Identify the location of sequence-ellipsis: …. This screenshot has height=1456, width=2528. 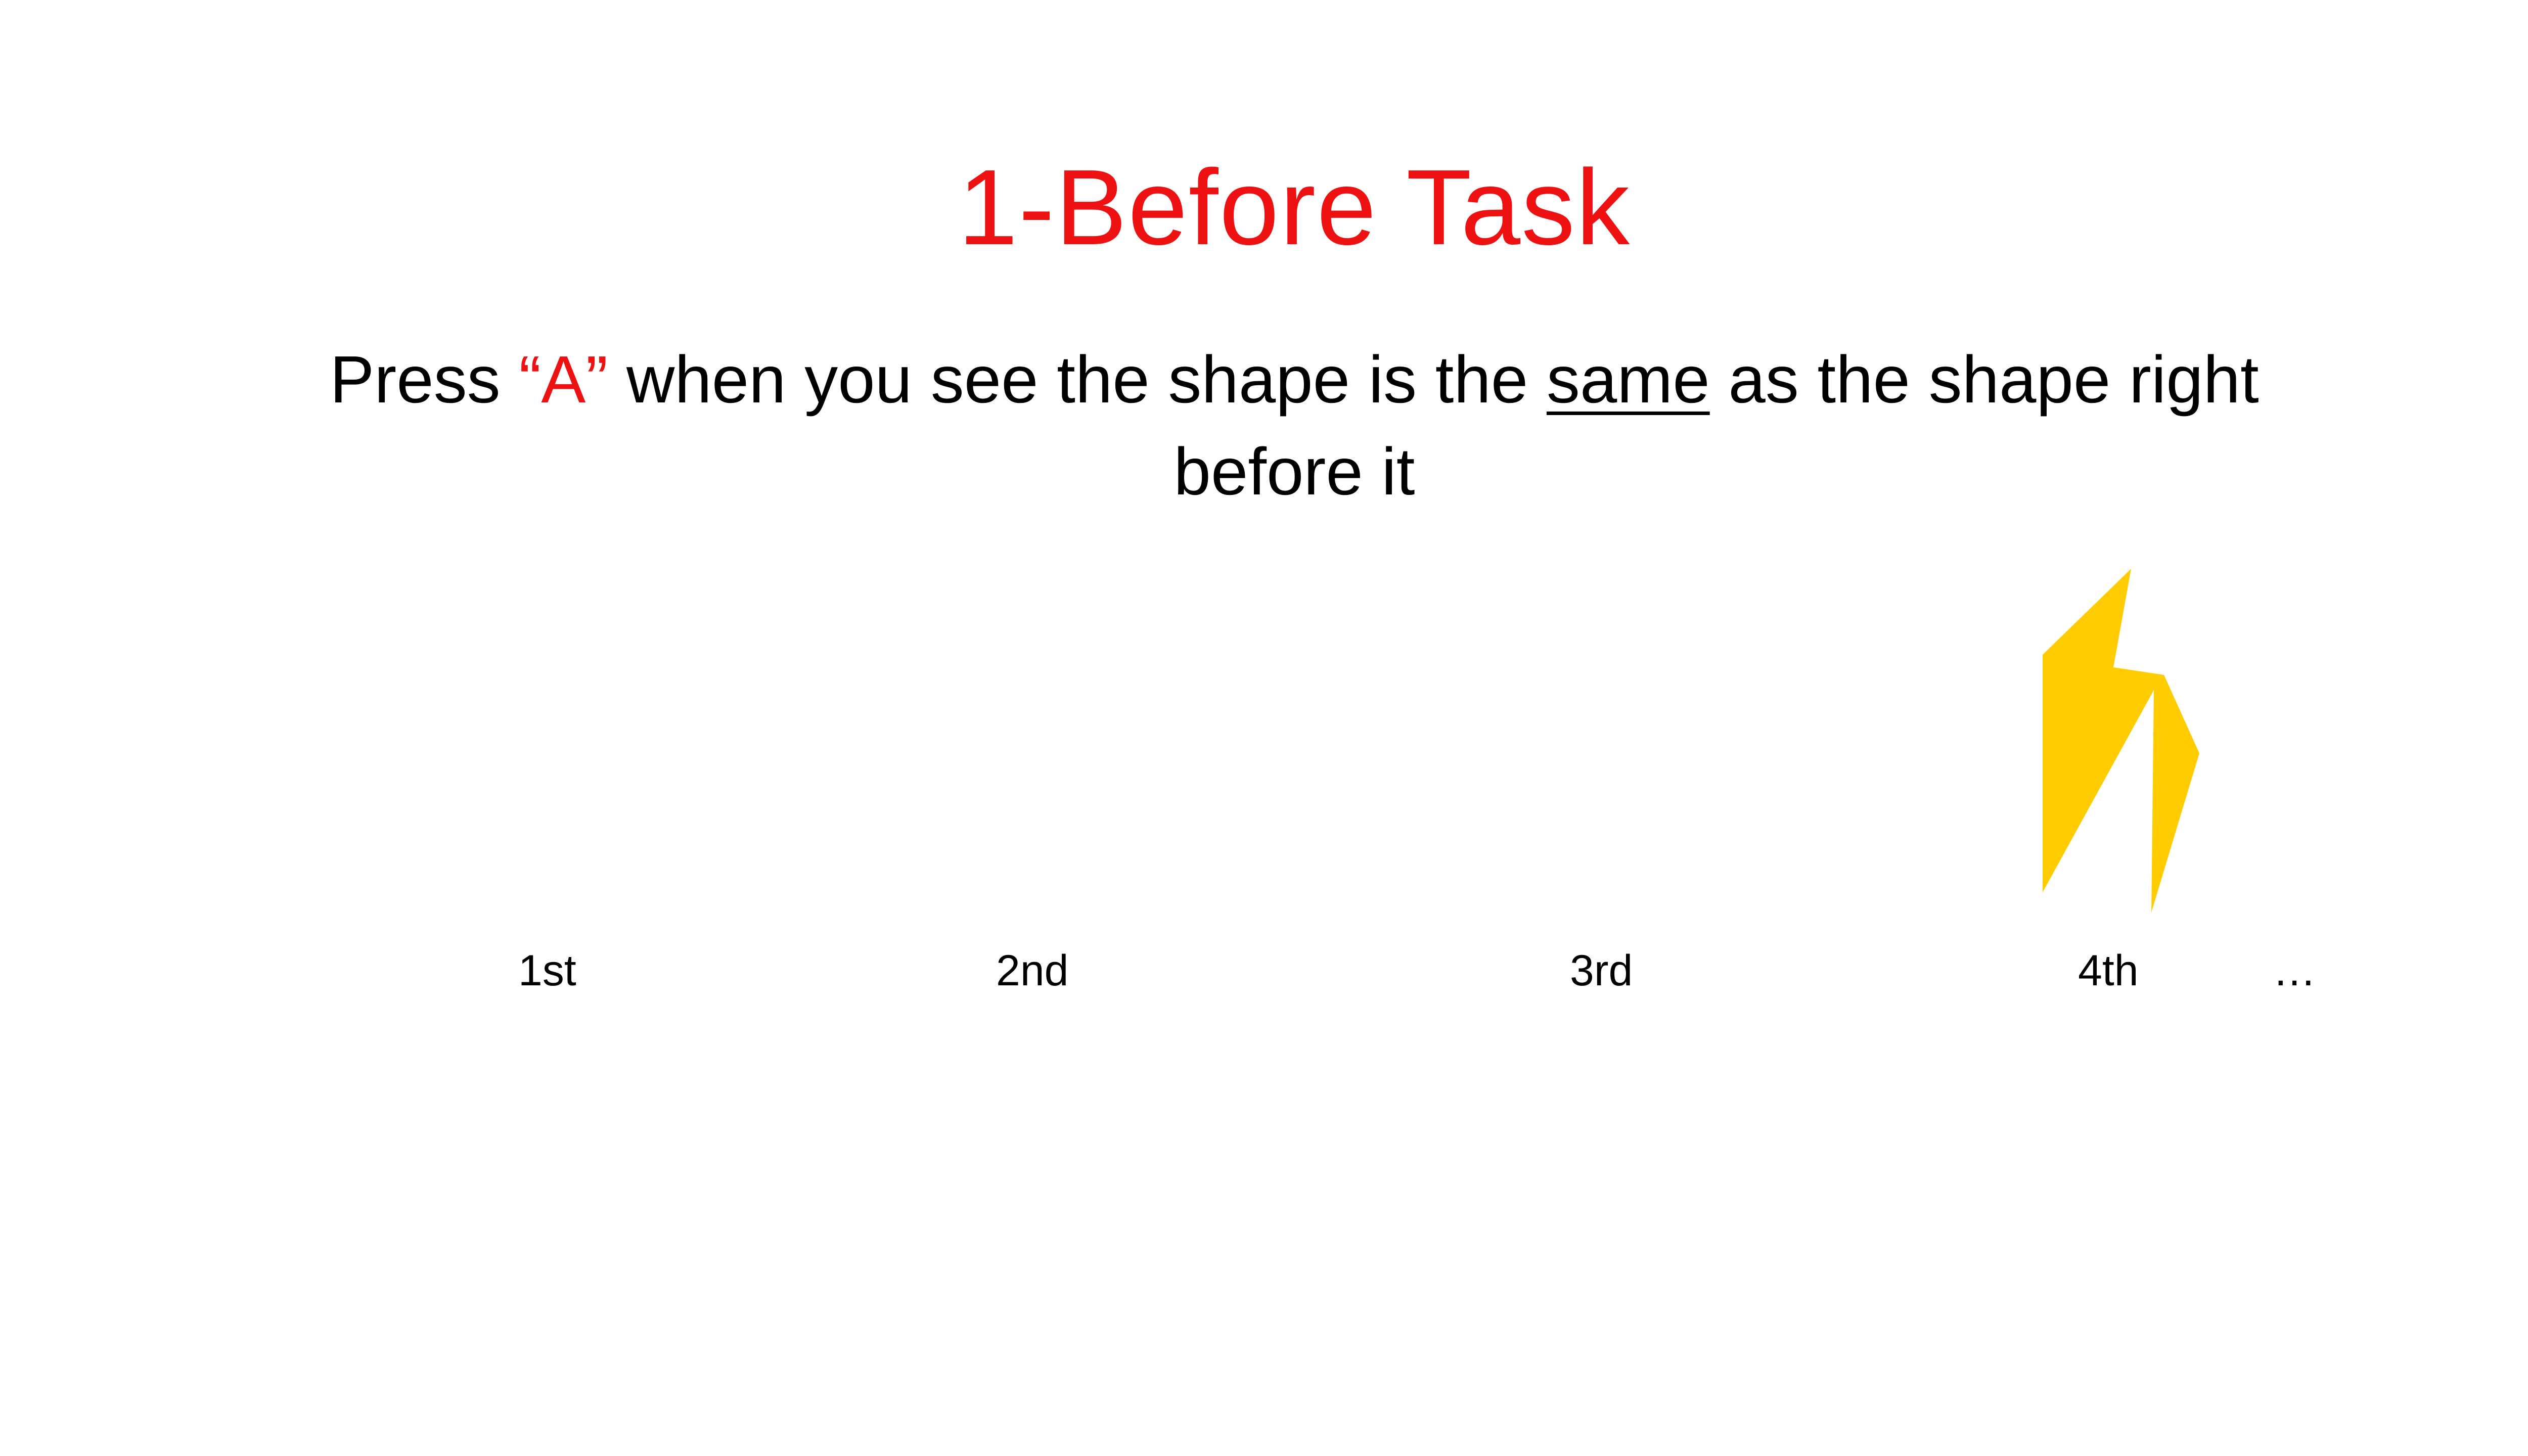
(2295, 970).